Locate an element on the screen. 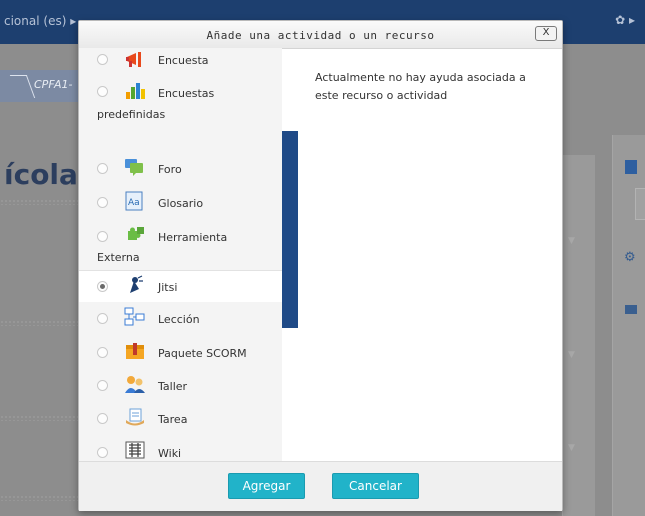  radio-button-selected is located at coordinates (102, 286).